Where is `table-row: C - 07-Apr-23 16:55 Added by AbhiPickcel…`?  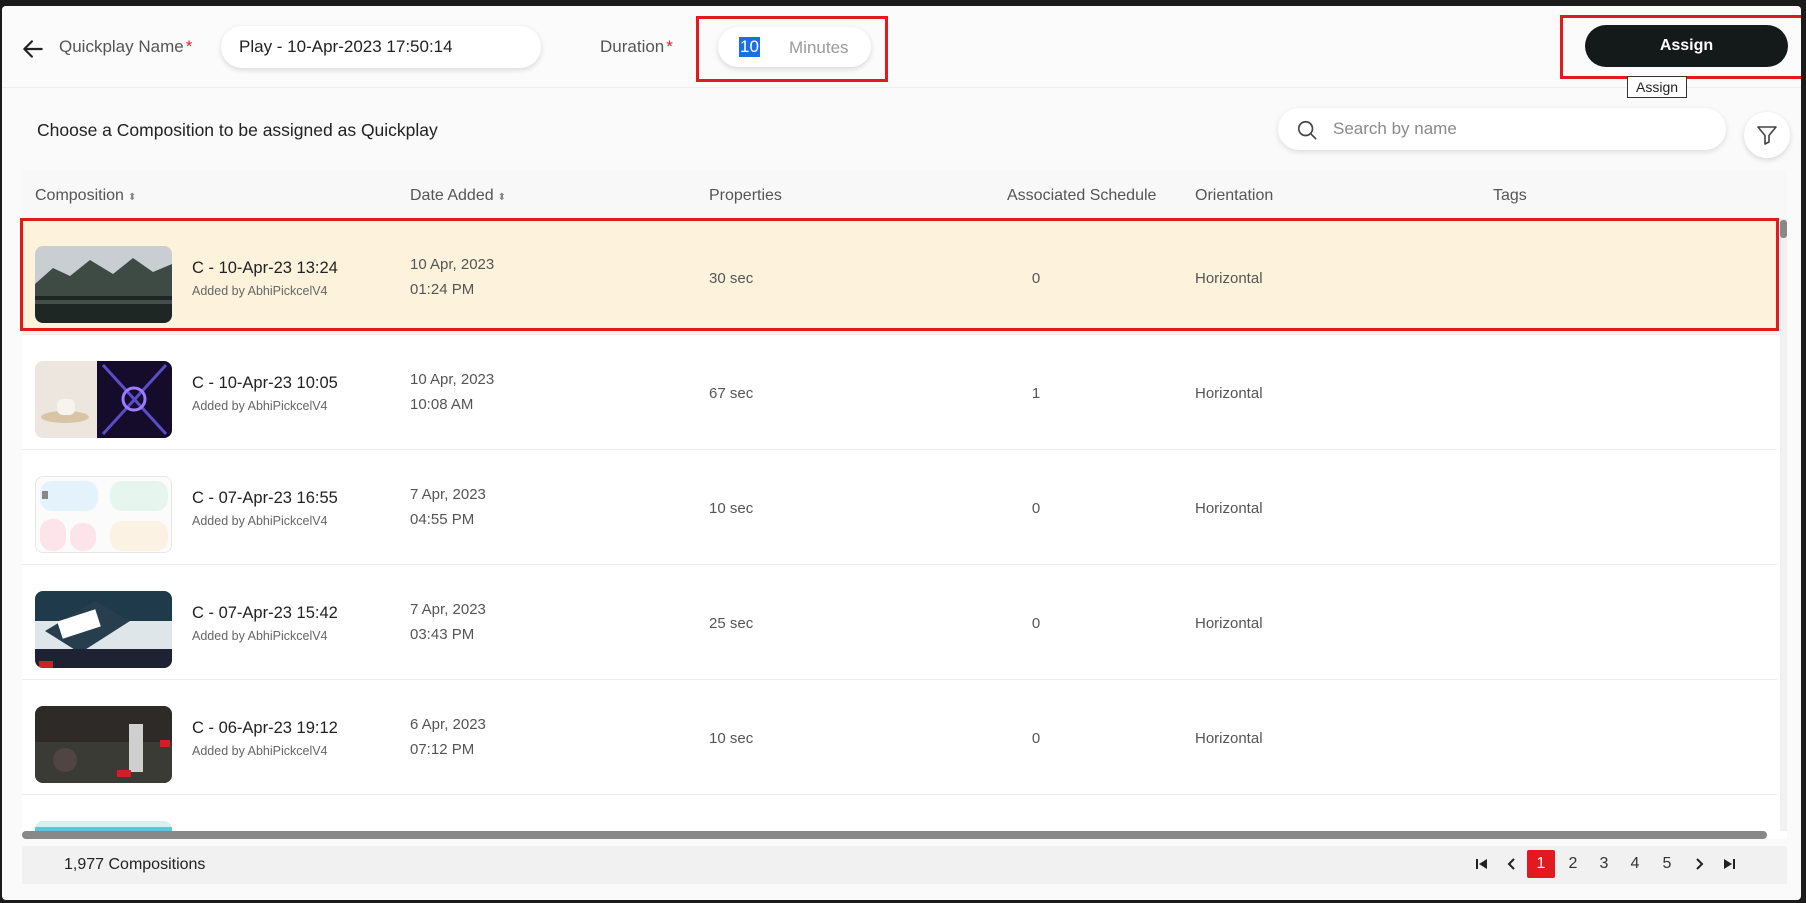
table-row: C - 07-Apr-23 16:55 Added by AbhiPickcel… is located at coordinates (899, 507).